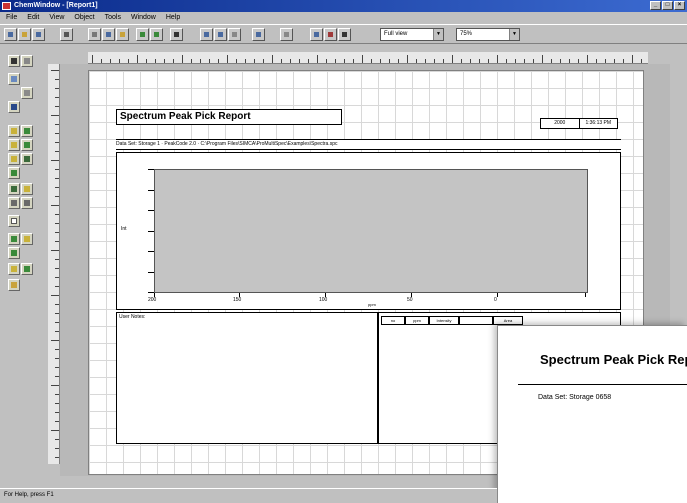 The width and height of the screenshot is (687, 503). What do you see at coordinates (14, 239) in the screenshot?
I see `arrow-tool-icon` at bounding box center [14, 239].